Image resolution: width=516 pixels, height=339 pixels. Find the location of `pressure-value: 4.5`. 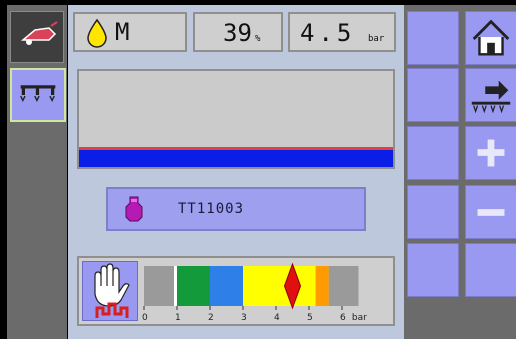

pressure-value: 4.5 is located at coordinates (328, 33).